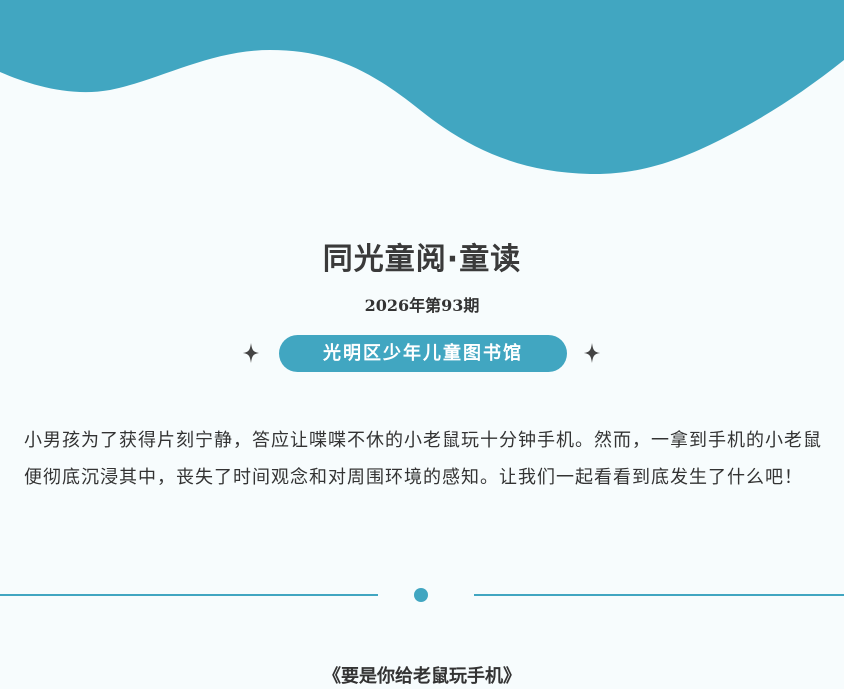 The image size is (844, 689). Describe the element at coordinates (423, 353) in the screenshot. I see `library-badge: 光明区少年儿童图书馆` at that location.